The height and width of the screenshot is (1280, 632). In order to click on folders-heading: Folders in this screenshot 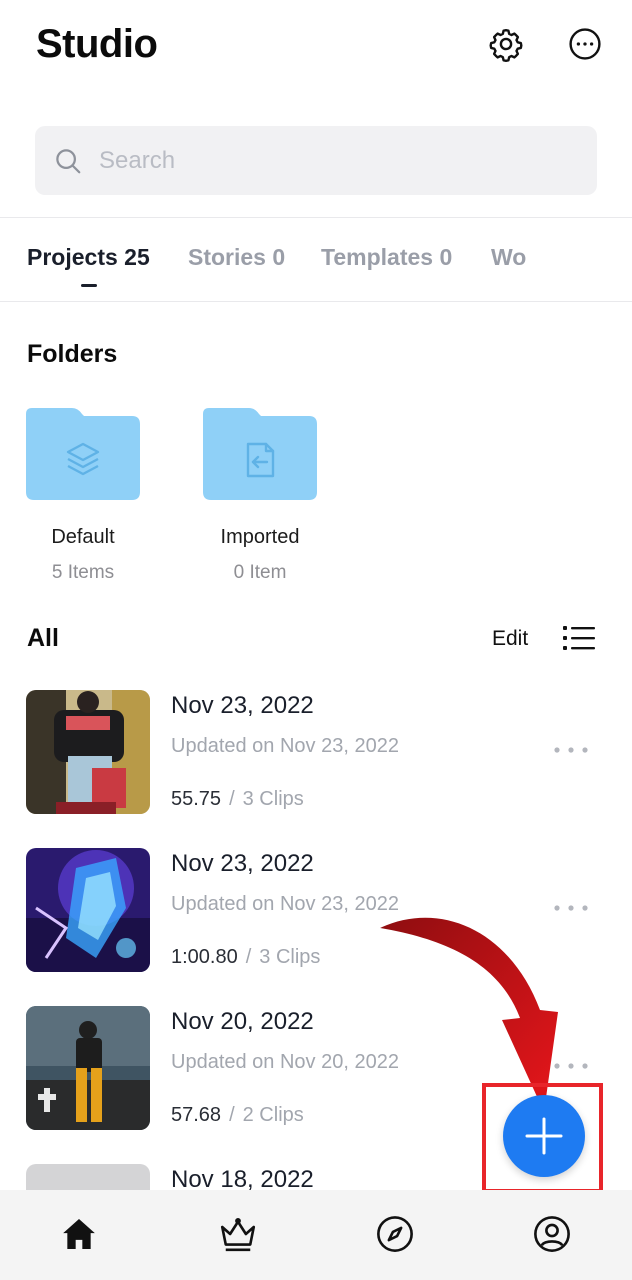, I will do `click(72, 354)`.